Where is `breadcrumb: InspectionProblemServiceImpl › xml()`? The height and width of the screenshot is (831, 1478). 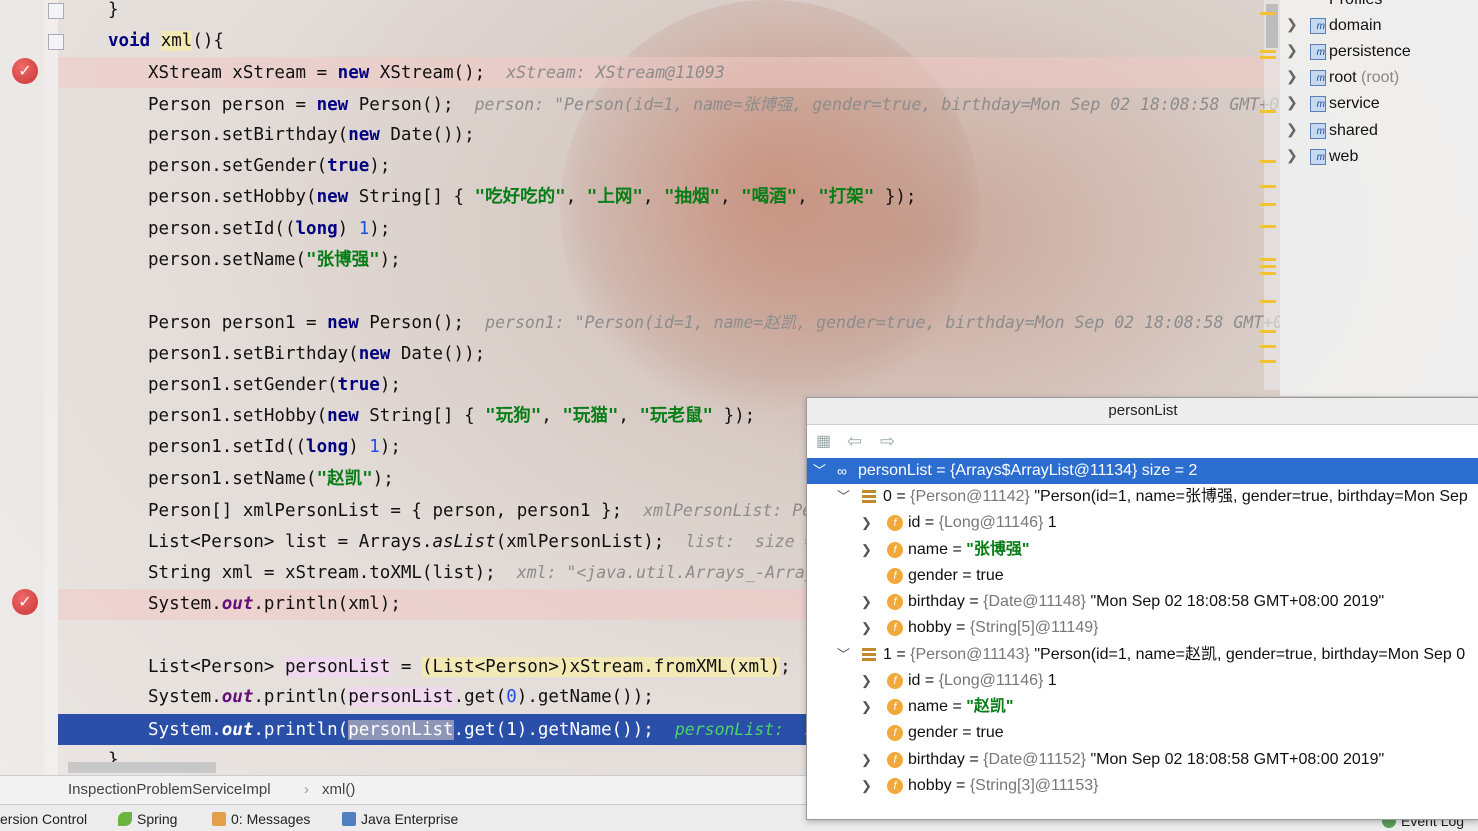
breadcrumb: InspectionProblemServiceImpl › xml() is located at coordinates (403, 790).